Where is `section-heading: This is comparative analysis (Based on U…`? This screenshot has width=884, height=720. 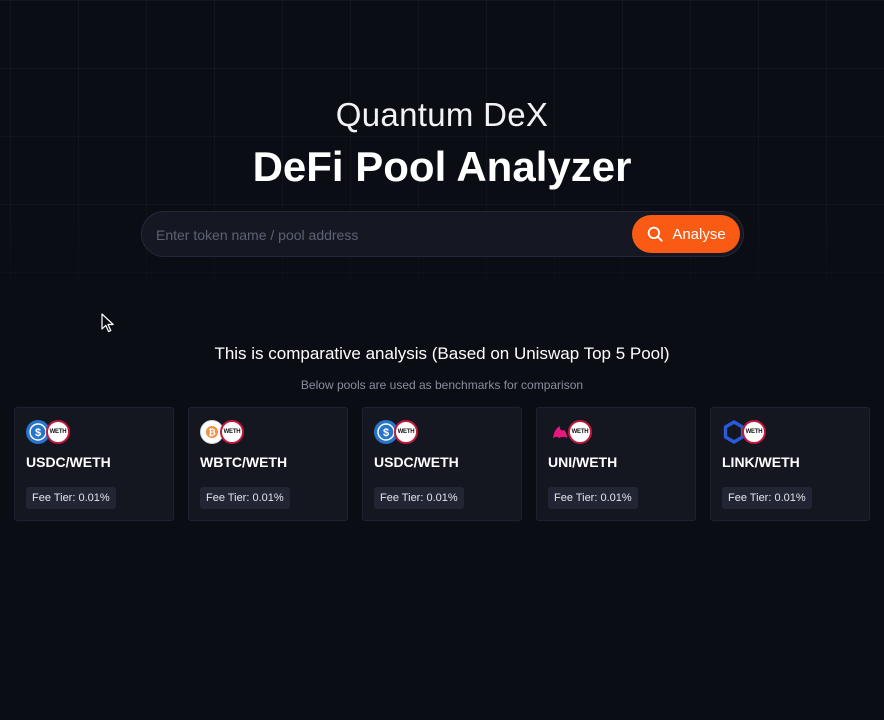 section-heading: This is comparative analysis (Based on U… is located at coordinates (442, 353).